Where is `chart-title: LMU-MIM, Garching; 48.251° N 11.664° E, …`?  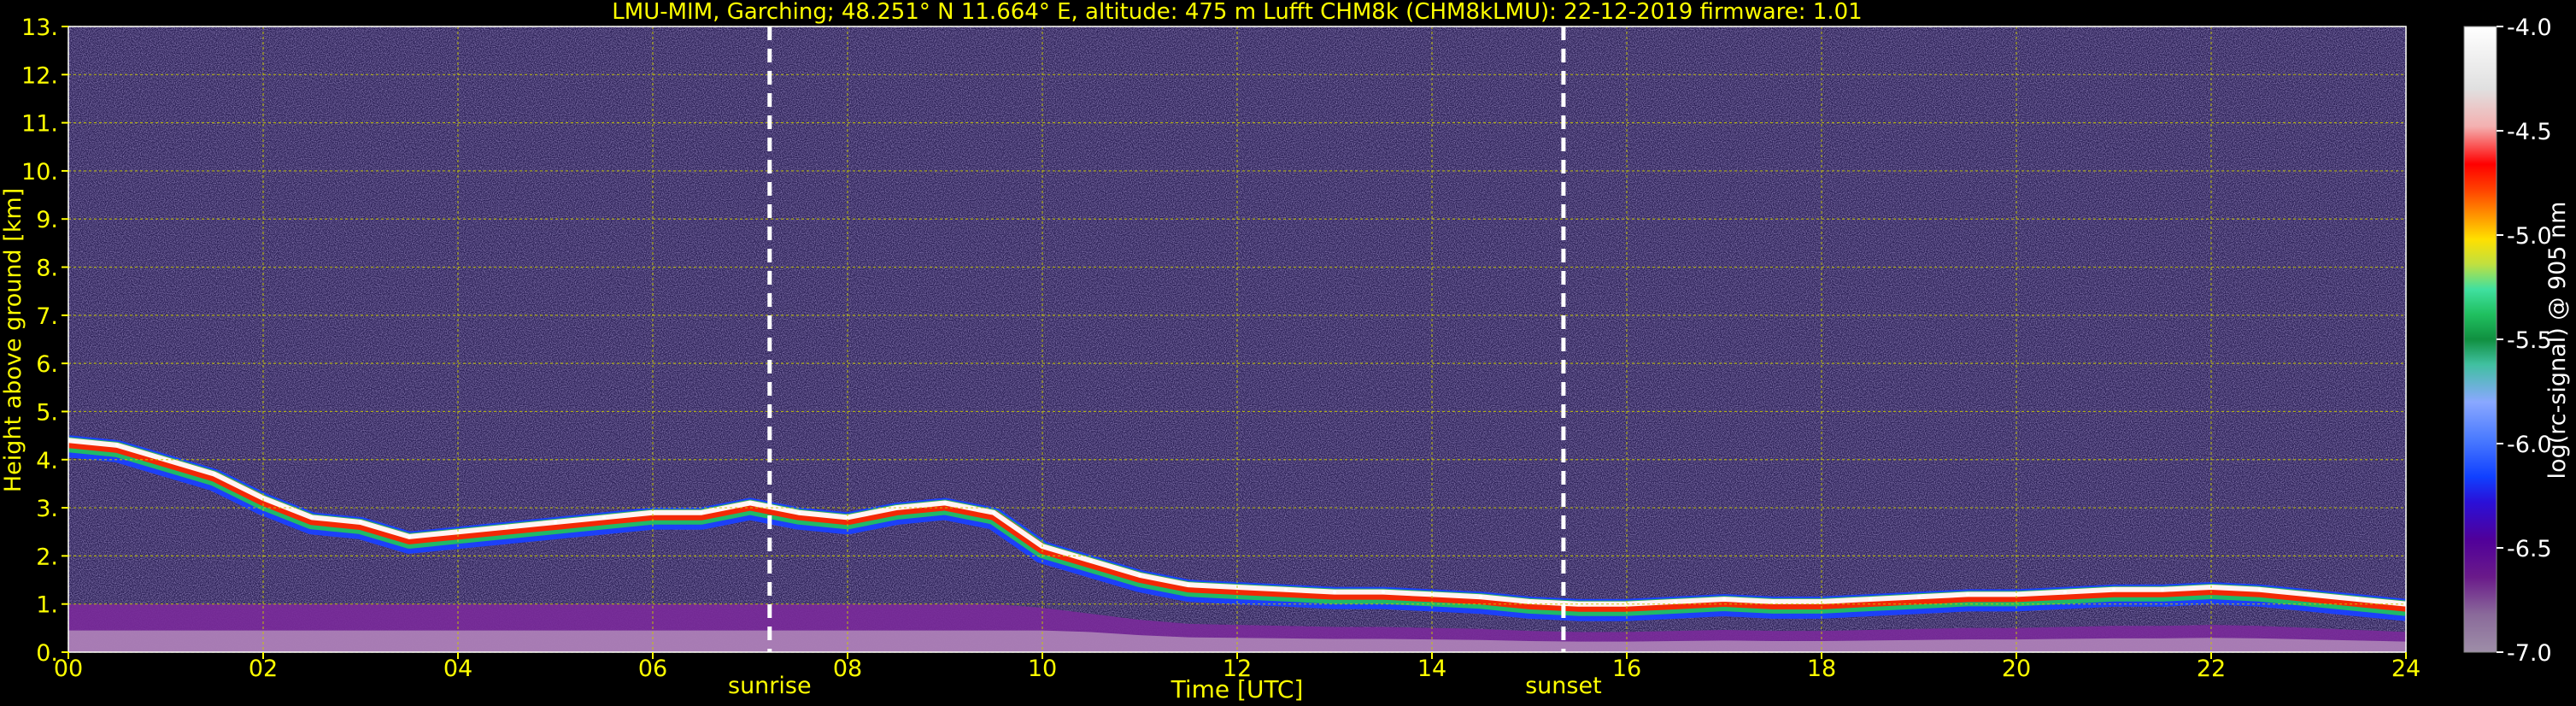 chart-title: LMU-MIM, Garching; 48.251° N 11.664° E, … is located at coordinates (1237, 12).